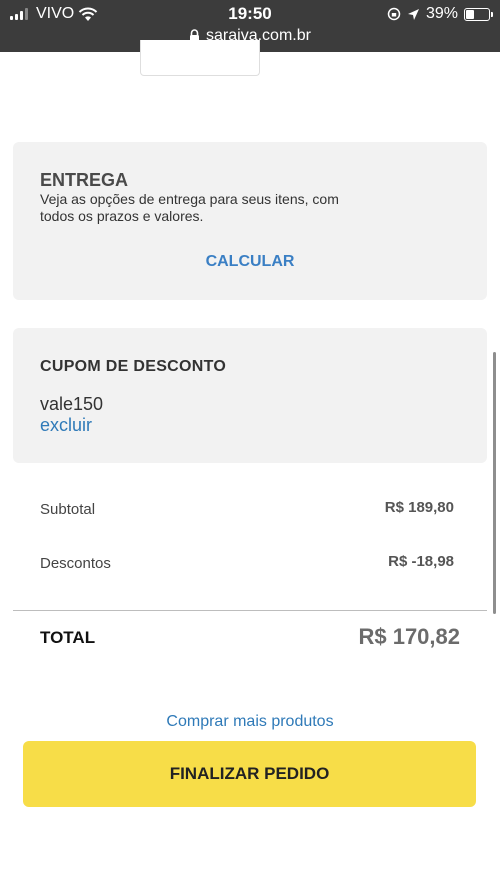 This screenshot has width=500, height=889. Describe the element at coordinates (72, 404) in the screenshot. I see `coupon-code: vale150` at that location.